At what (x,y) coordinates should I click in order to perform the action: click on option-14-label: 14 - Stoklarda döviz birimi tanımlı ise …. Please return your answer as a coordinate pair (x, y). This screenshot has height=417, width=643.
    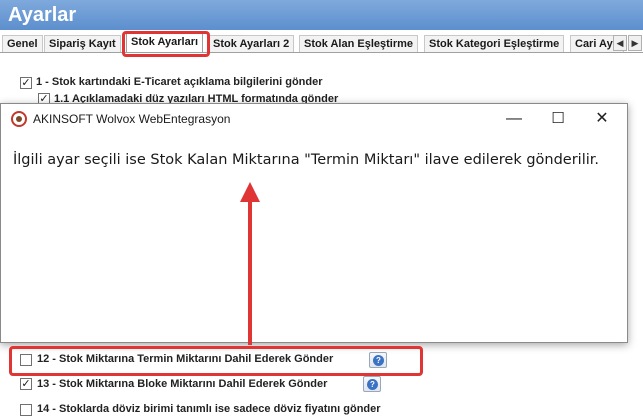
    Looking at the image, I should click on (209, 409).